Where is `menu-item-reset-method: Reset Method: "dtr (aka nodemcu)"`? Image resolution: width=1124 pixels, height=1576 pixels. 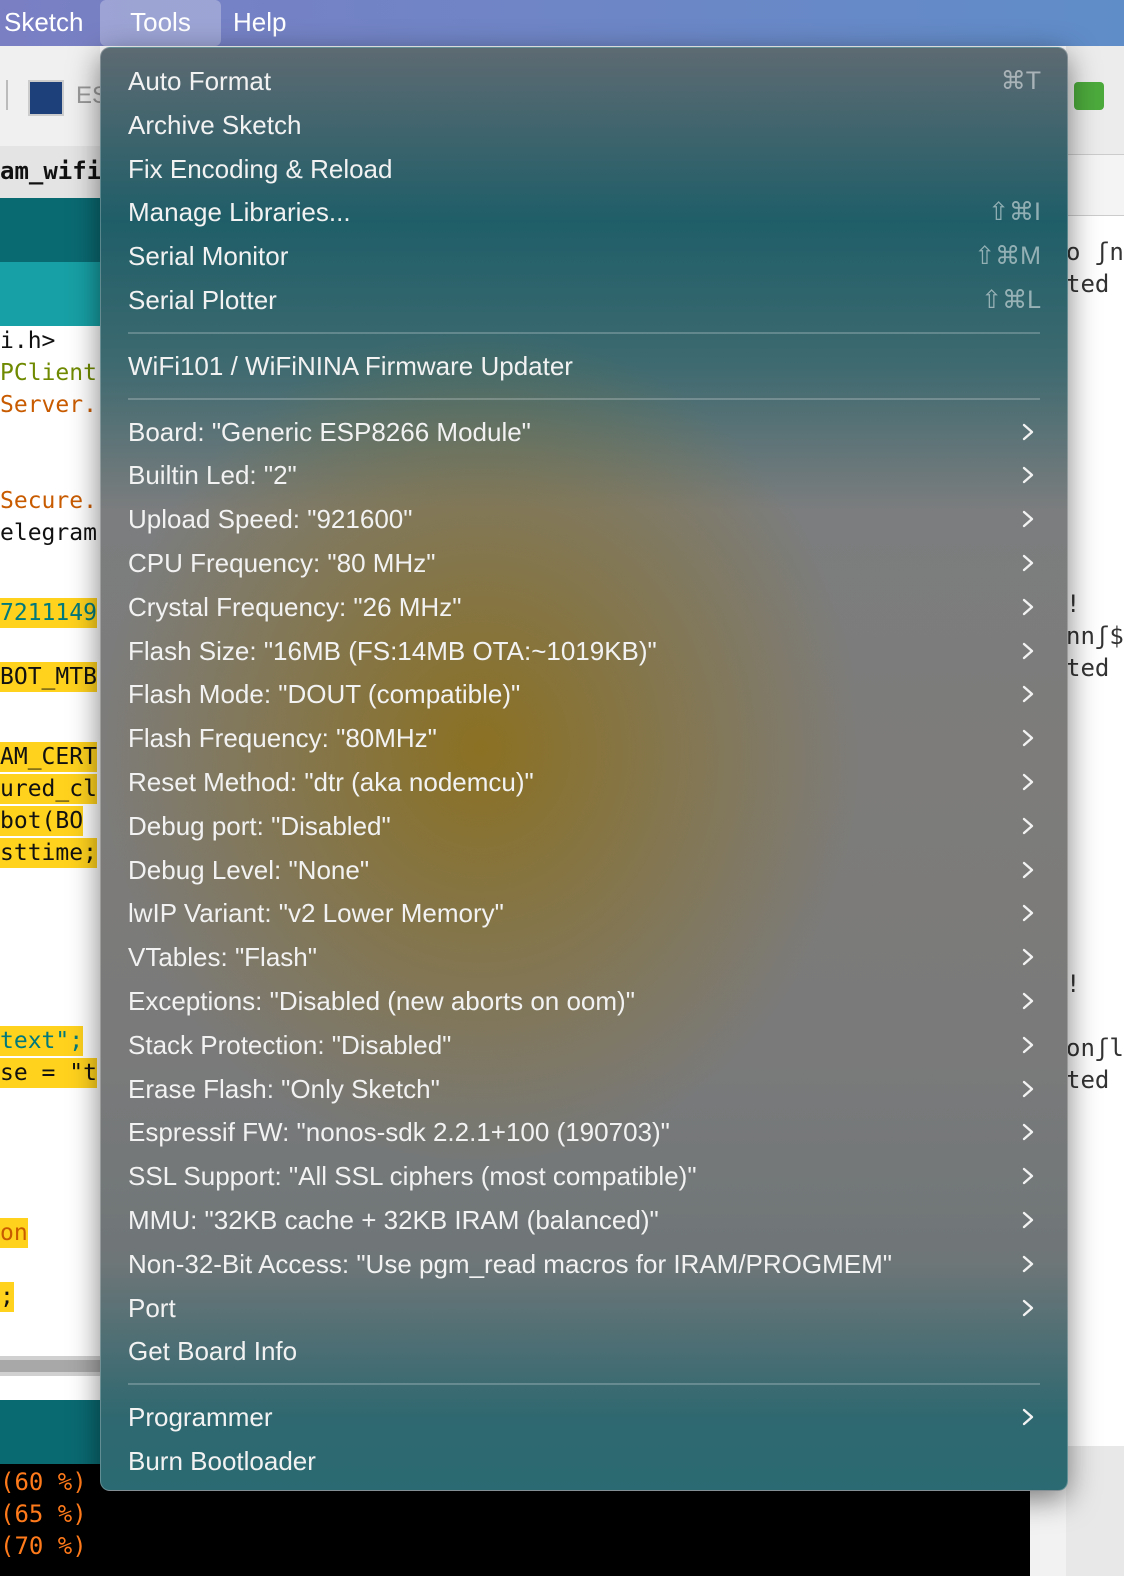 menu-item-reset-method: Reset Method: "dtr (aka nodemcu)" is located at coordinates (584, 782).